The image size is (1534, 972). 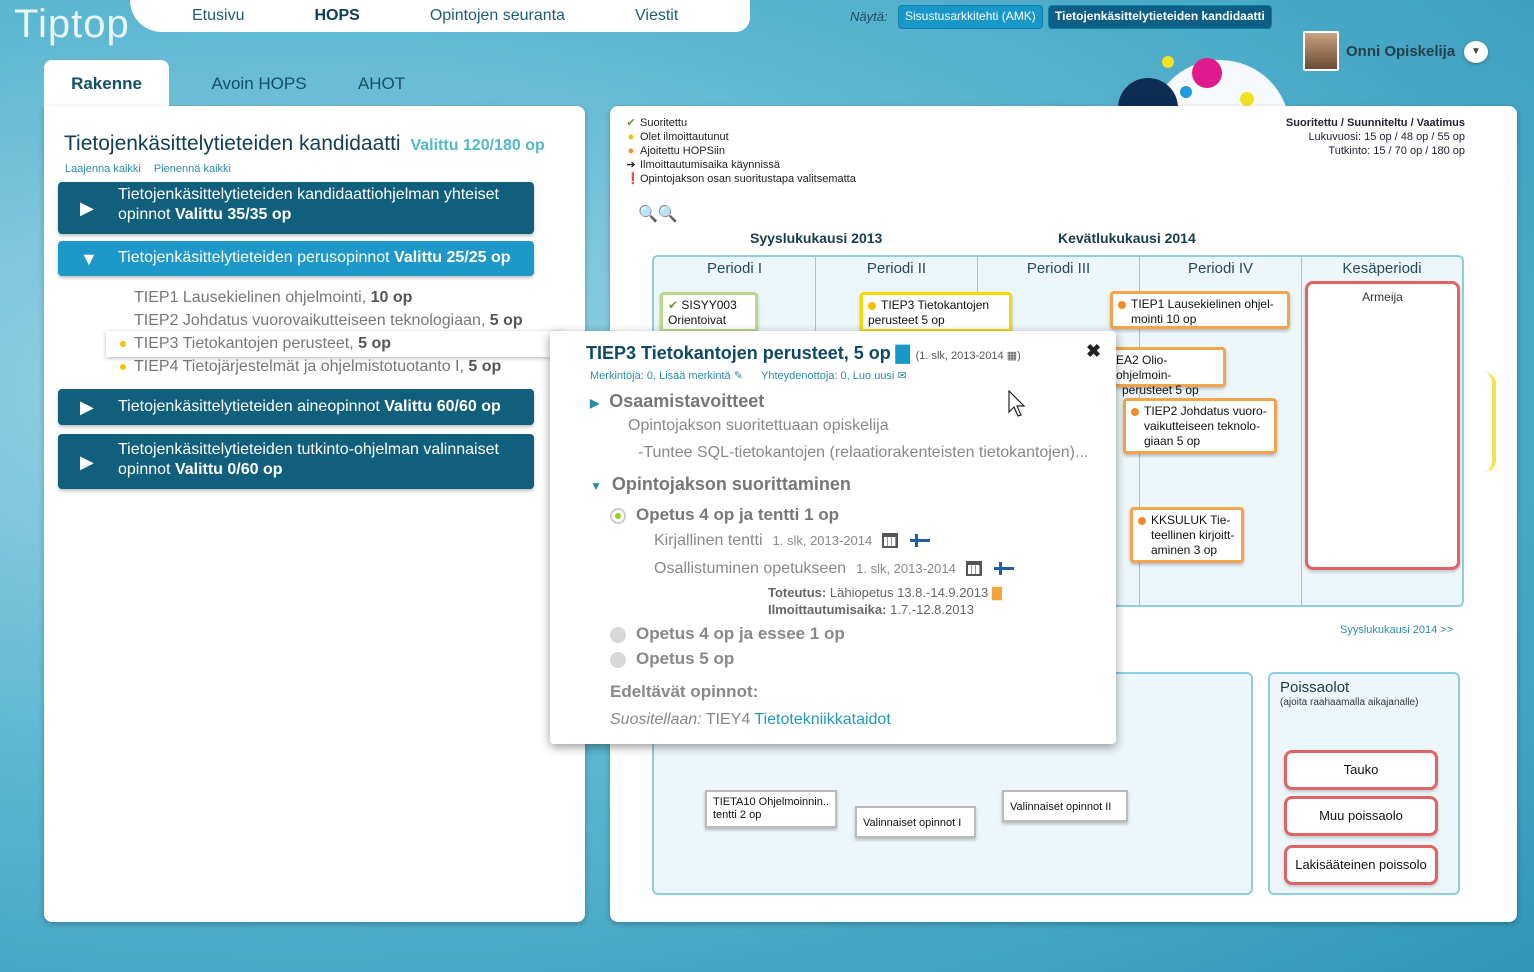 What do you see at coordinates (273, 298) in the screenshot?
I see `course-tiep1: TIEP1 Lausekielinen ohjelmointi, 10 op` at bounding box center [273, 298].